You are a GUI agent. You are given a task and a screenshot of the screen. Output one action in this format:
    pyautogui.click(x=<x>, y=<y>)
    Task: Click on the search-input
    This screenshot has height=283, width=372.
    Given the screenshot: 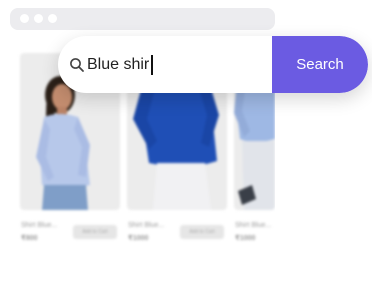 What is the action you would take?
    pyautogui.click(x=177, y=65)
    